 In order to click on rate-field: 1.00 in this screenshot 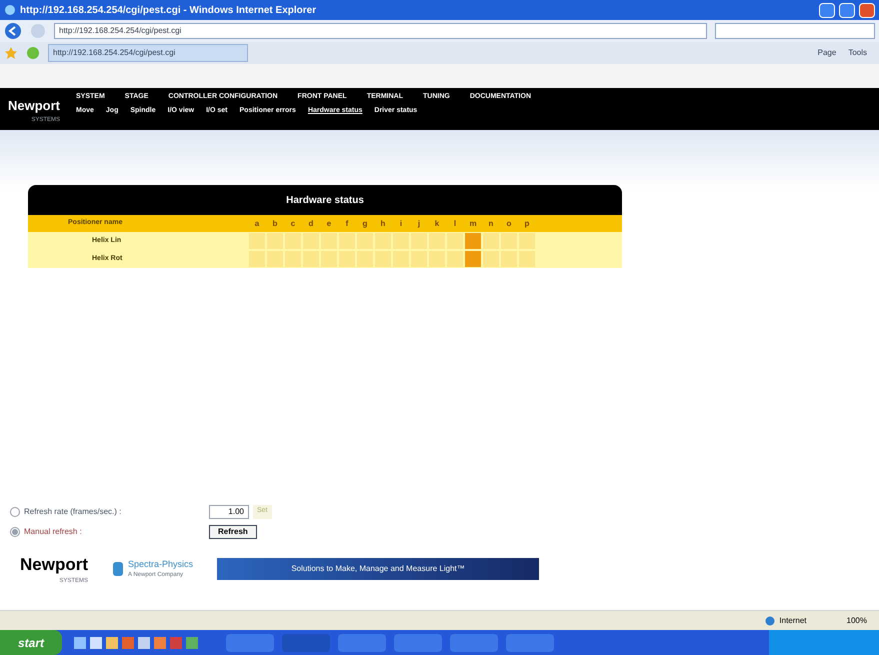, I will do `click(229, 511)`.